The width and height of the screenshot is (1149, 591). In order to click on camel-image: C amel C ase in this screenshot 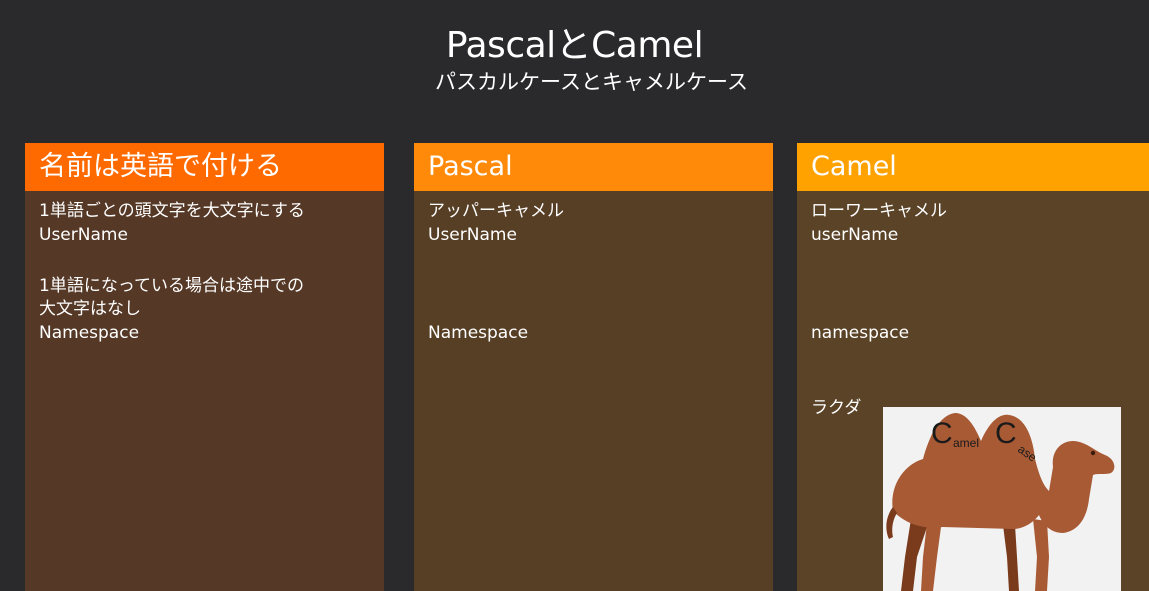, I will do `click(1002, 499)`.